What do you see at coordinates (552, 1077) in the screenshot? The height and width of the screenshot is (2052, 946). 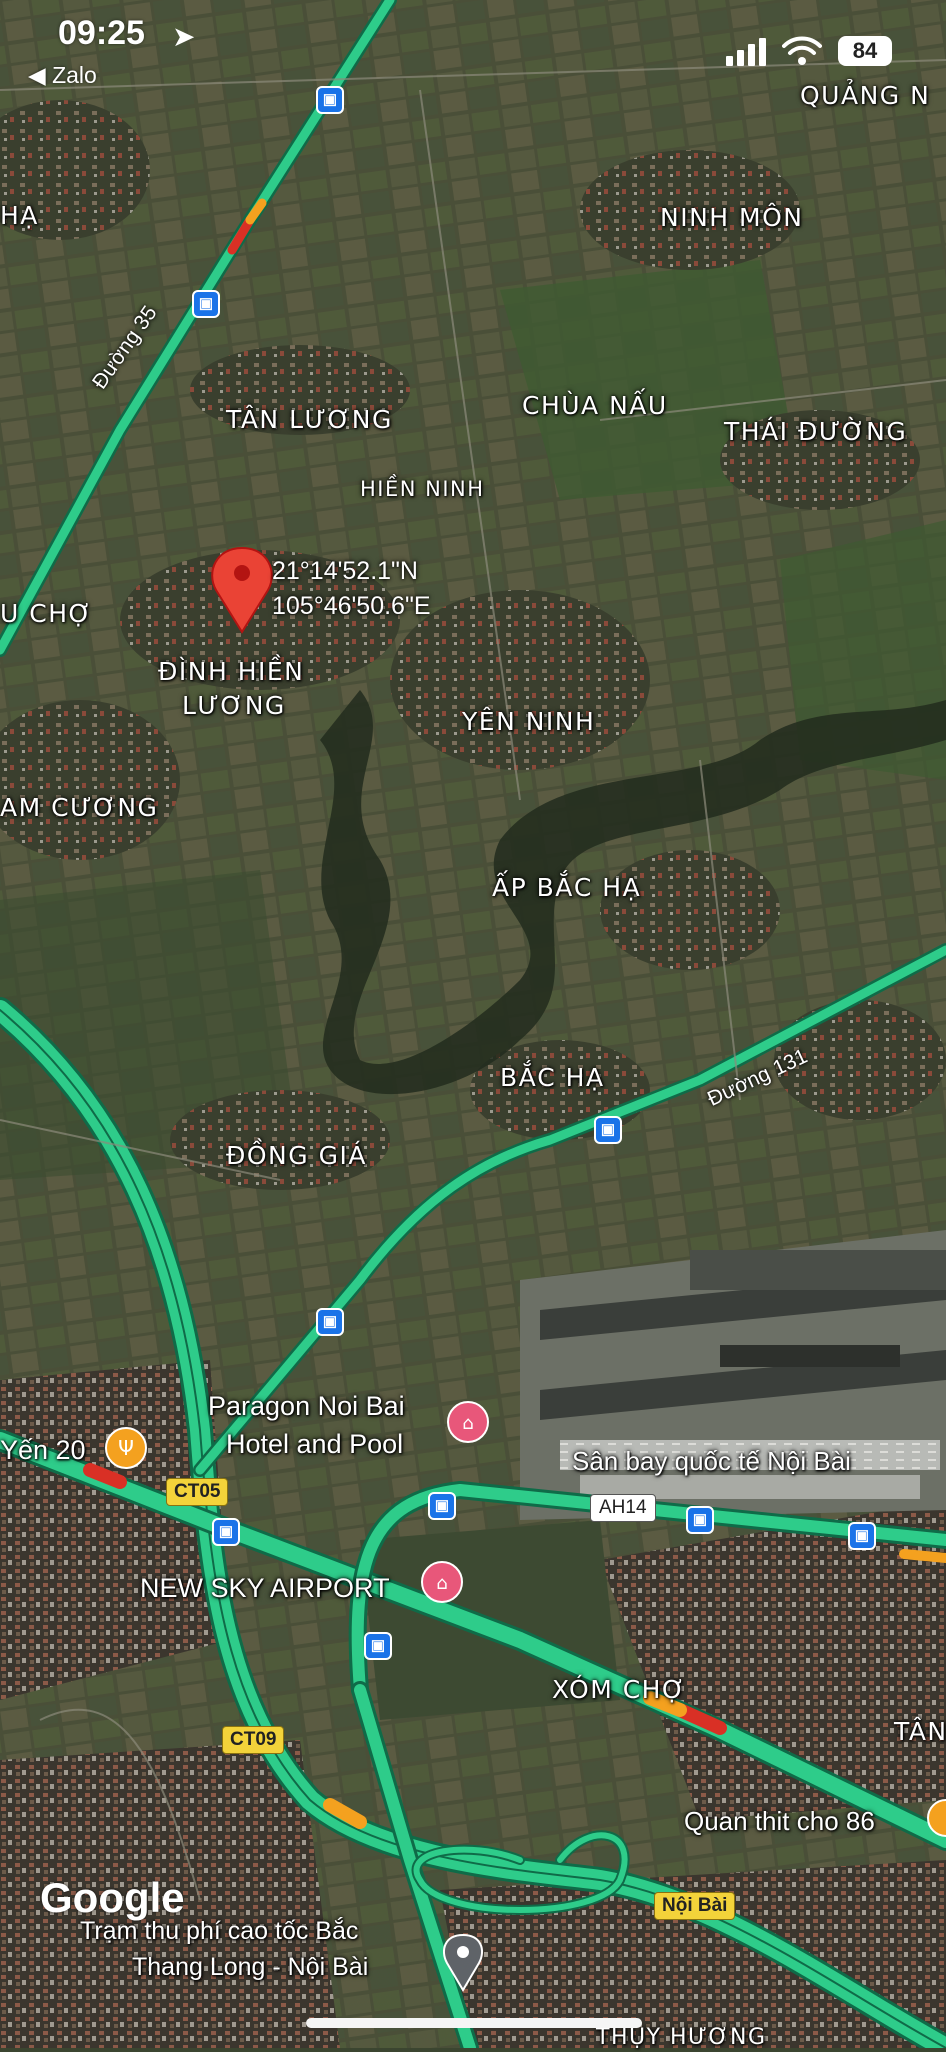 I see `place-label: BẮC HẠ` at bounding box center [552, 1077].